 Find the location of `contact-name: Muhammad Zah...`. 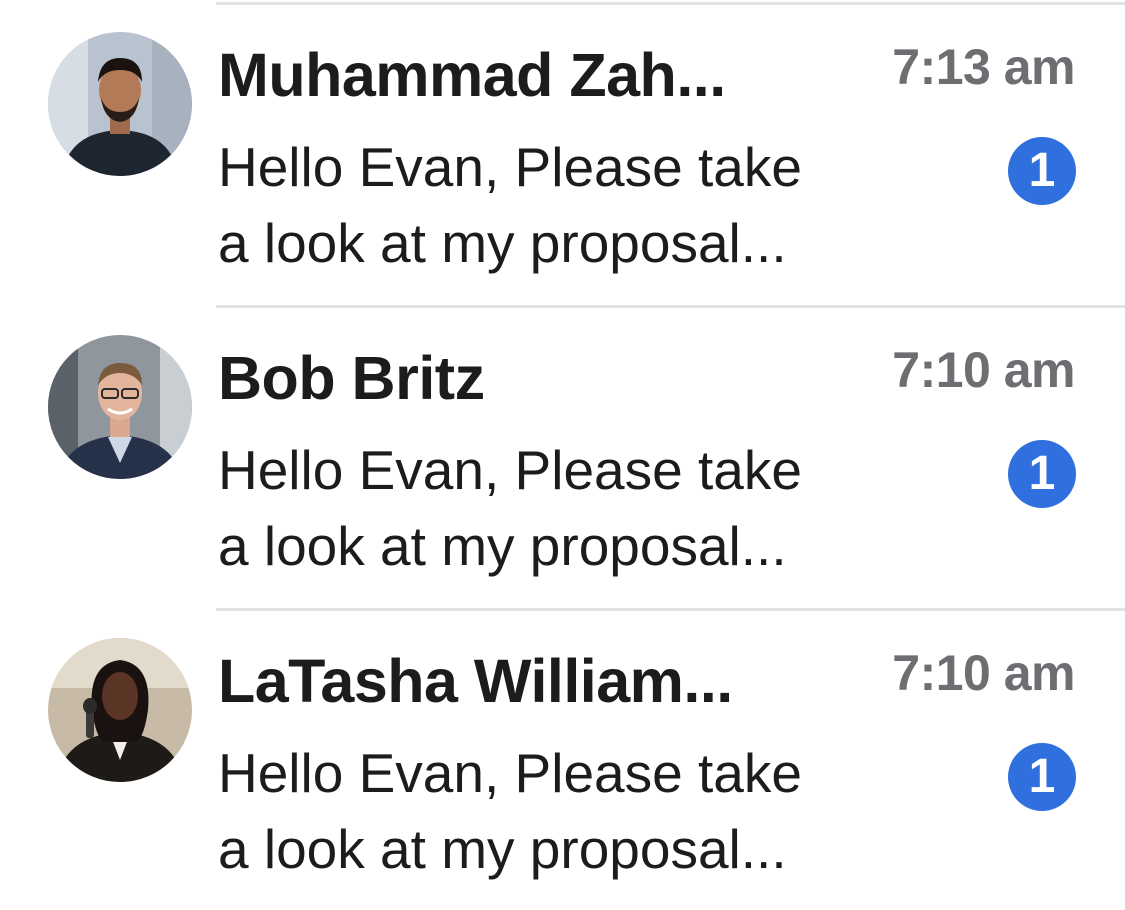

contact-name: Muhammad Zah... is located at coordinates (472, 75).